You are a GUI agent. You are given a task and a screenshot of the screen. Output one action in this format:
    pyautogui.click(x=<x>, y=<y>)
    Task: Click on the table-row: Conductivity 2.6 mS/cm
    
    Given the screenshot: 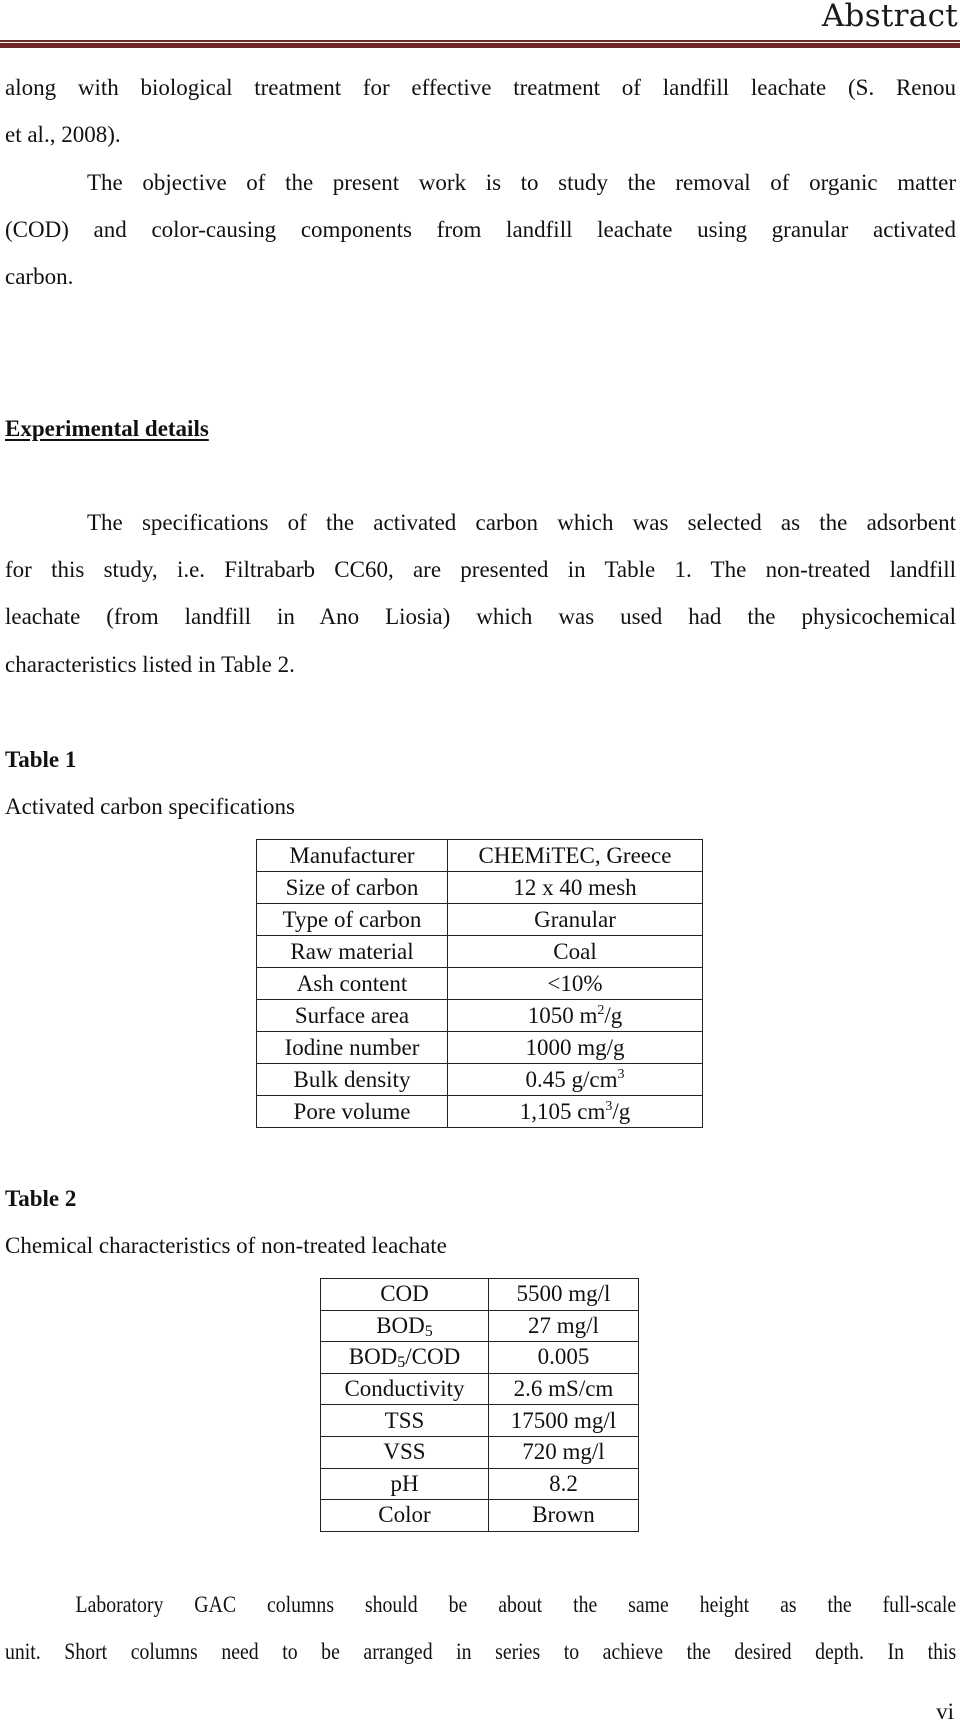 What is the action you would take?
    pyautogui.click(x=479, y=1389)
    